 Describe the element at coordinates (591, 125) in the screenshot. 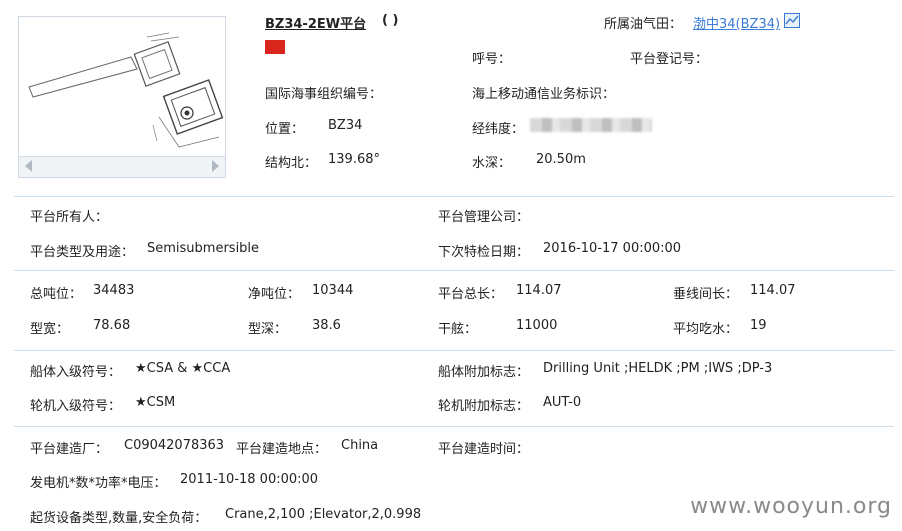

I see `latlon-blurred-value` at that location.